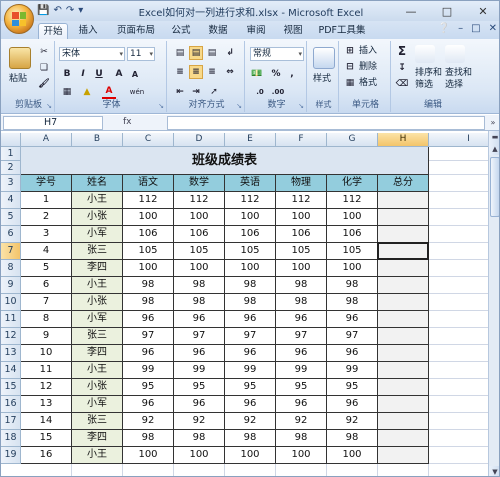 The image size is (500, 477). What do you see at coordinates (403, 183) in the screenshot?
I see `header-cell: 总分` at bounding box center [403, 183].